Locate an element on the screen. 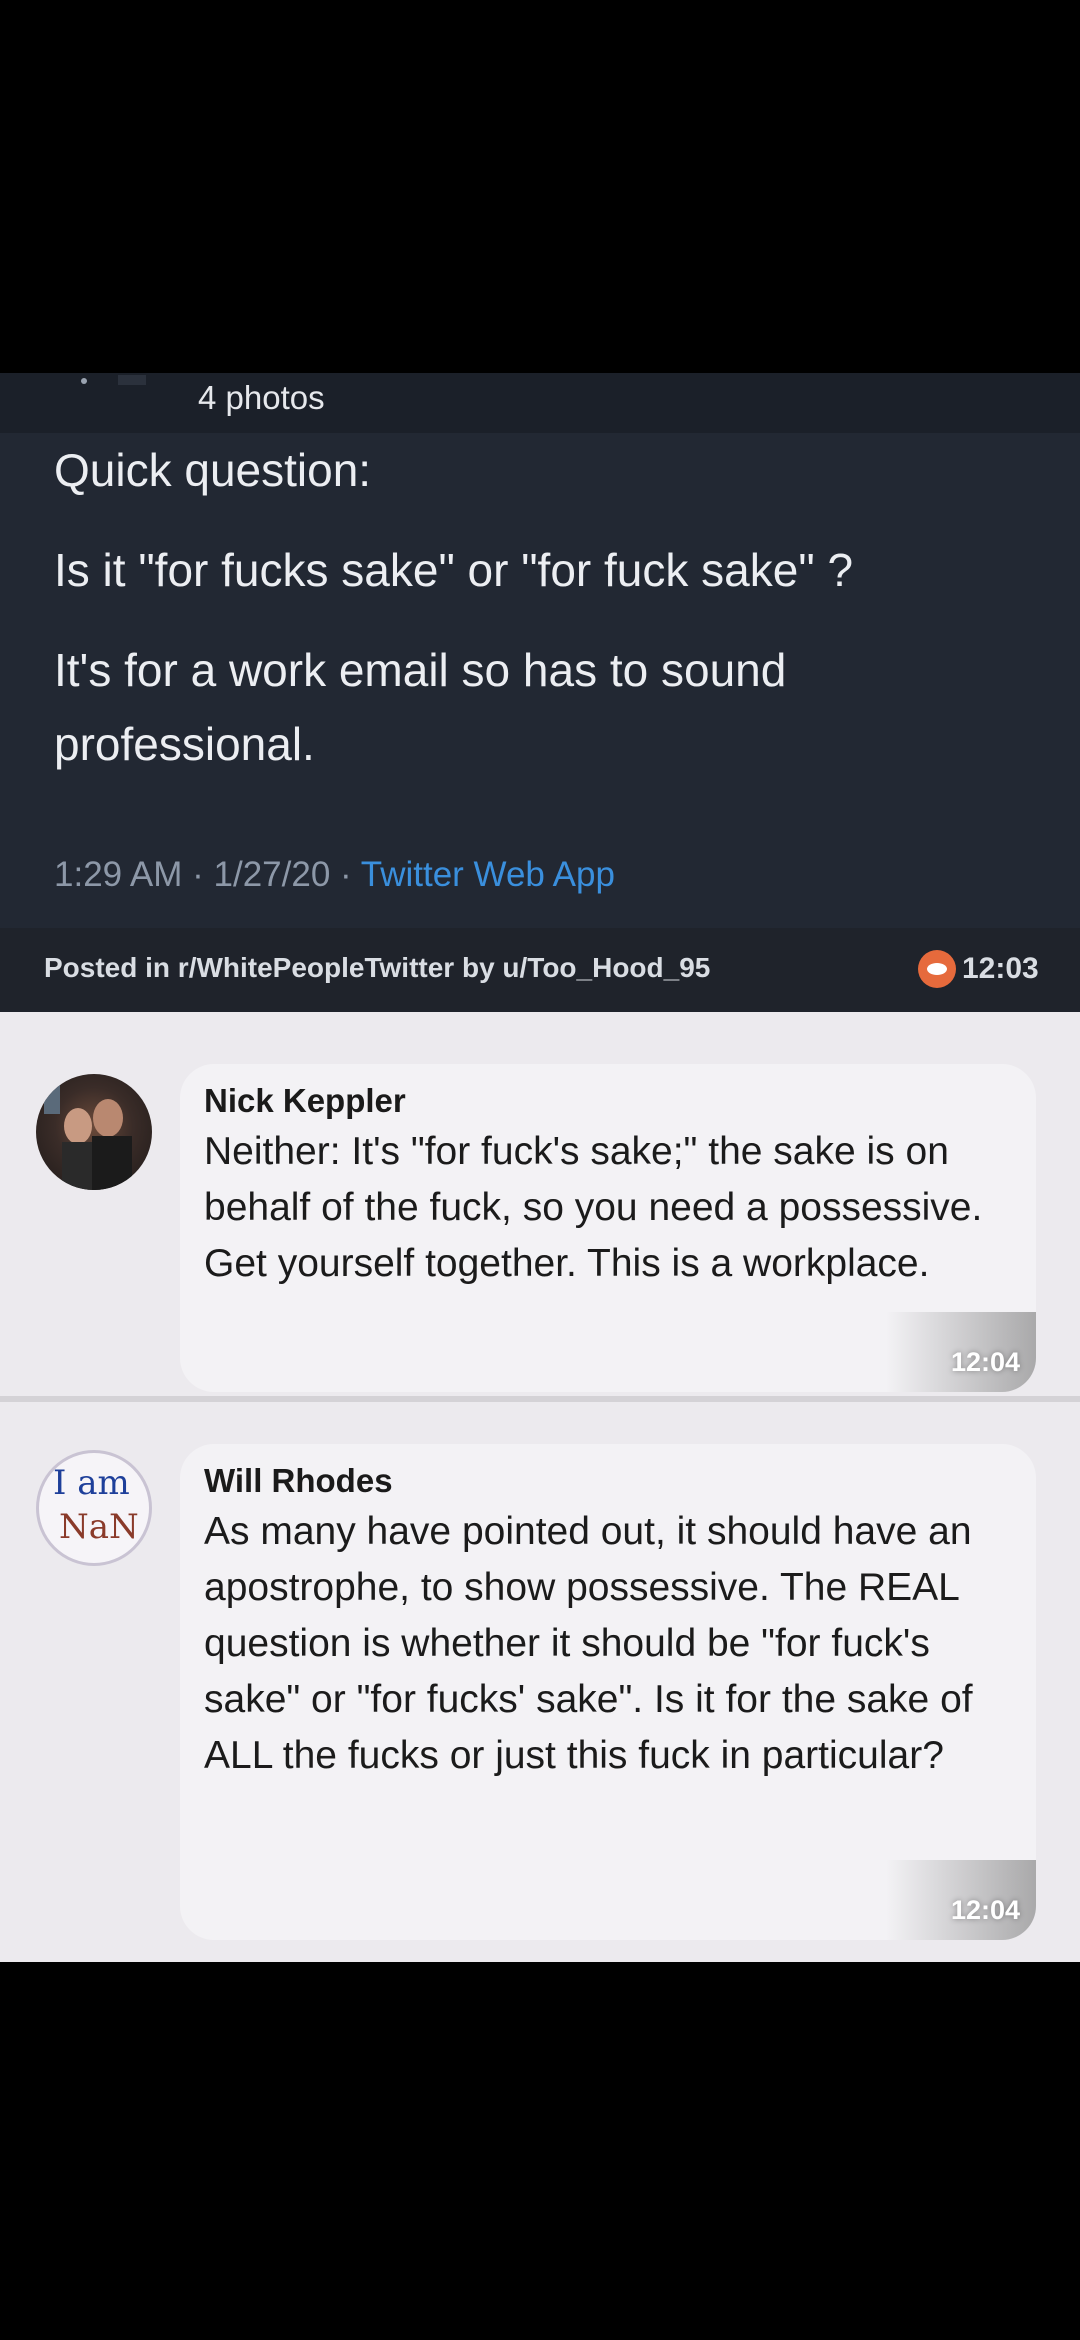 The height and width of the screenshot is (2340, 1080). reddit-time: 12:03 is located at coordinates (1000, 968).